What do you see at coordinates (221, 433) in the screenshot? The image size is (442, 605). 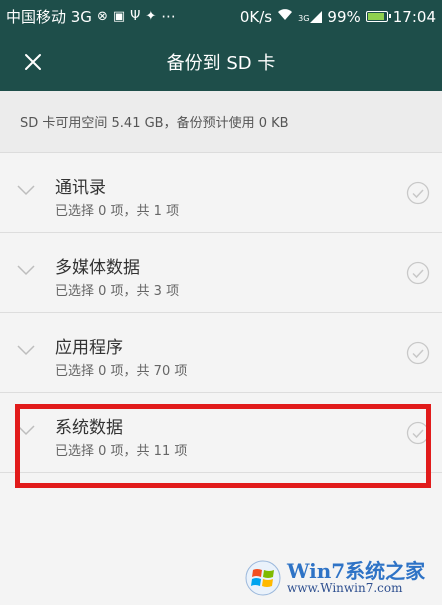 I see `list-item-system-data: 系统数据 已选择 0 项，共 11 项` at bounding box center [221, 433].